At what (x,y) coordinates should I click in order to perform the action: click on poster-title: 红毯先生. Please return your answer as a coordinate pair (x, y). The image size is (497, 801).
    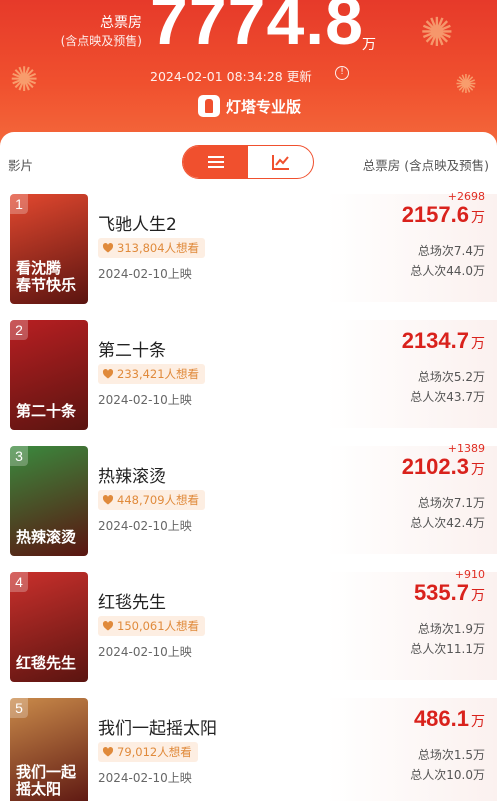
    Looking at the image, I should click on (46, 663).